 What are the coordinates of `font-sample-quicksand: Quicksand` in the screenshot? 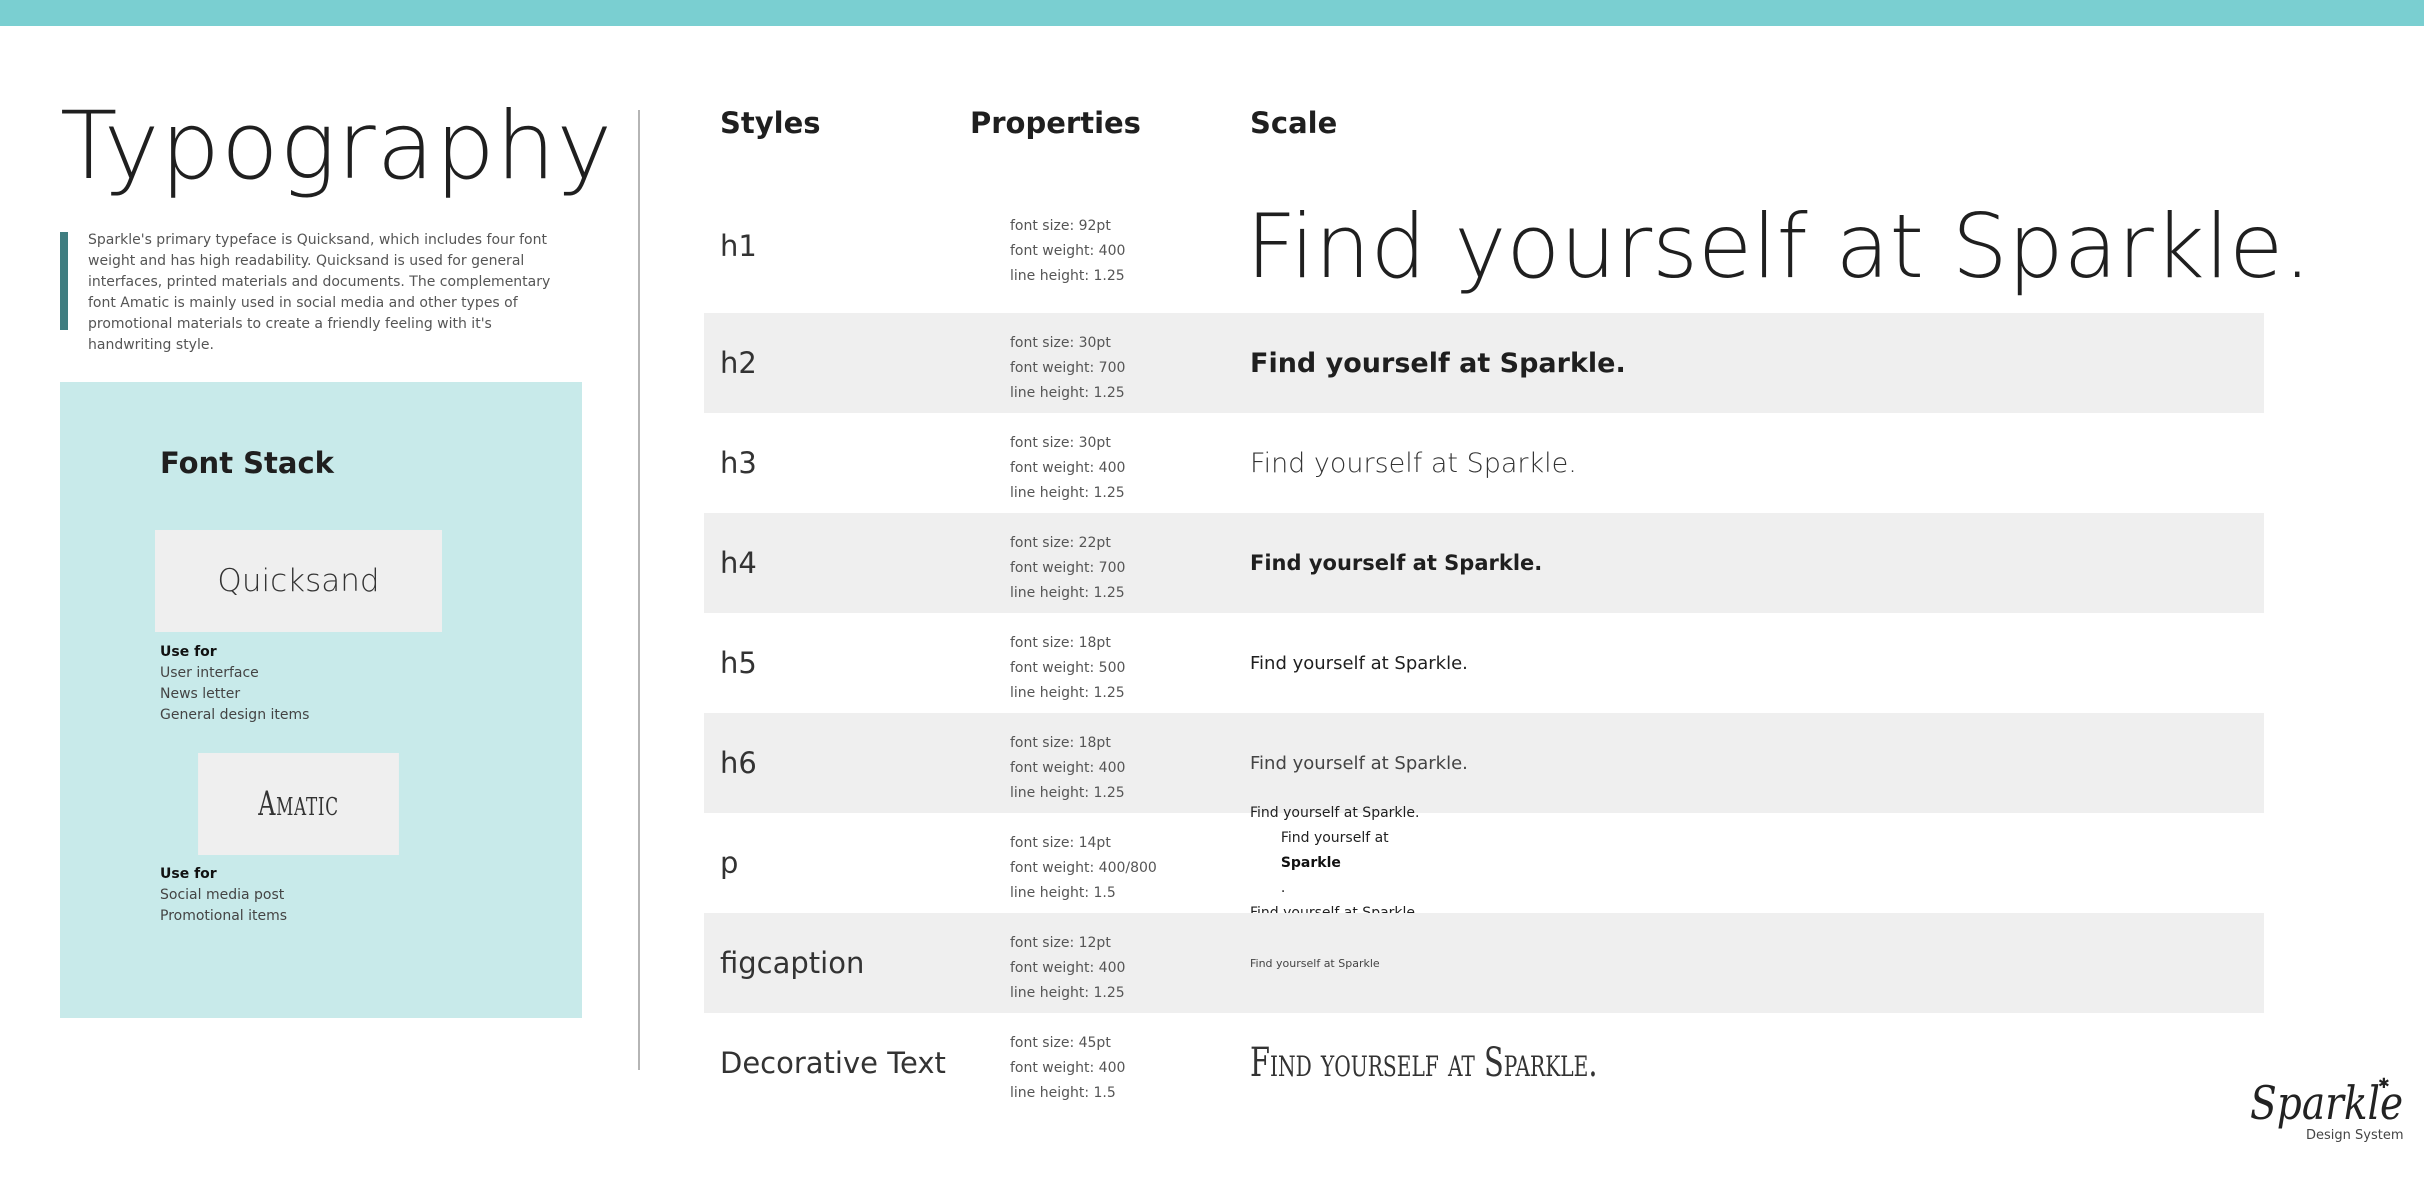 It's located at (298, 581).